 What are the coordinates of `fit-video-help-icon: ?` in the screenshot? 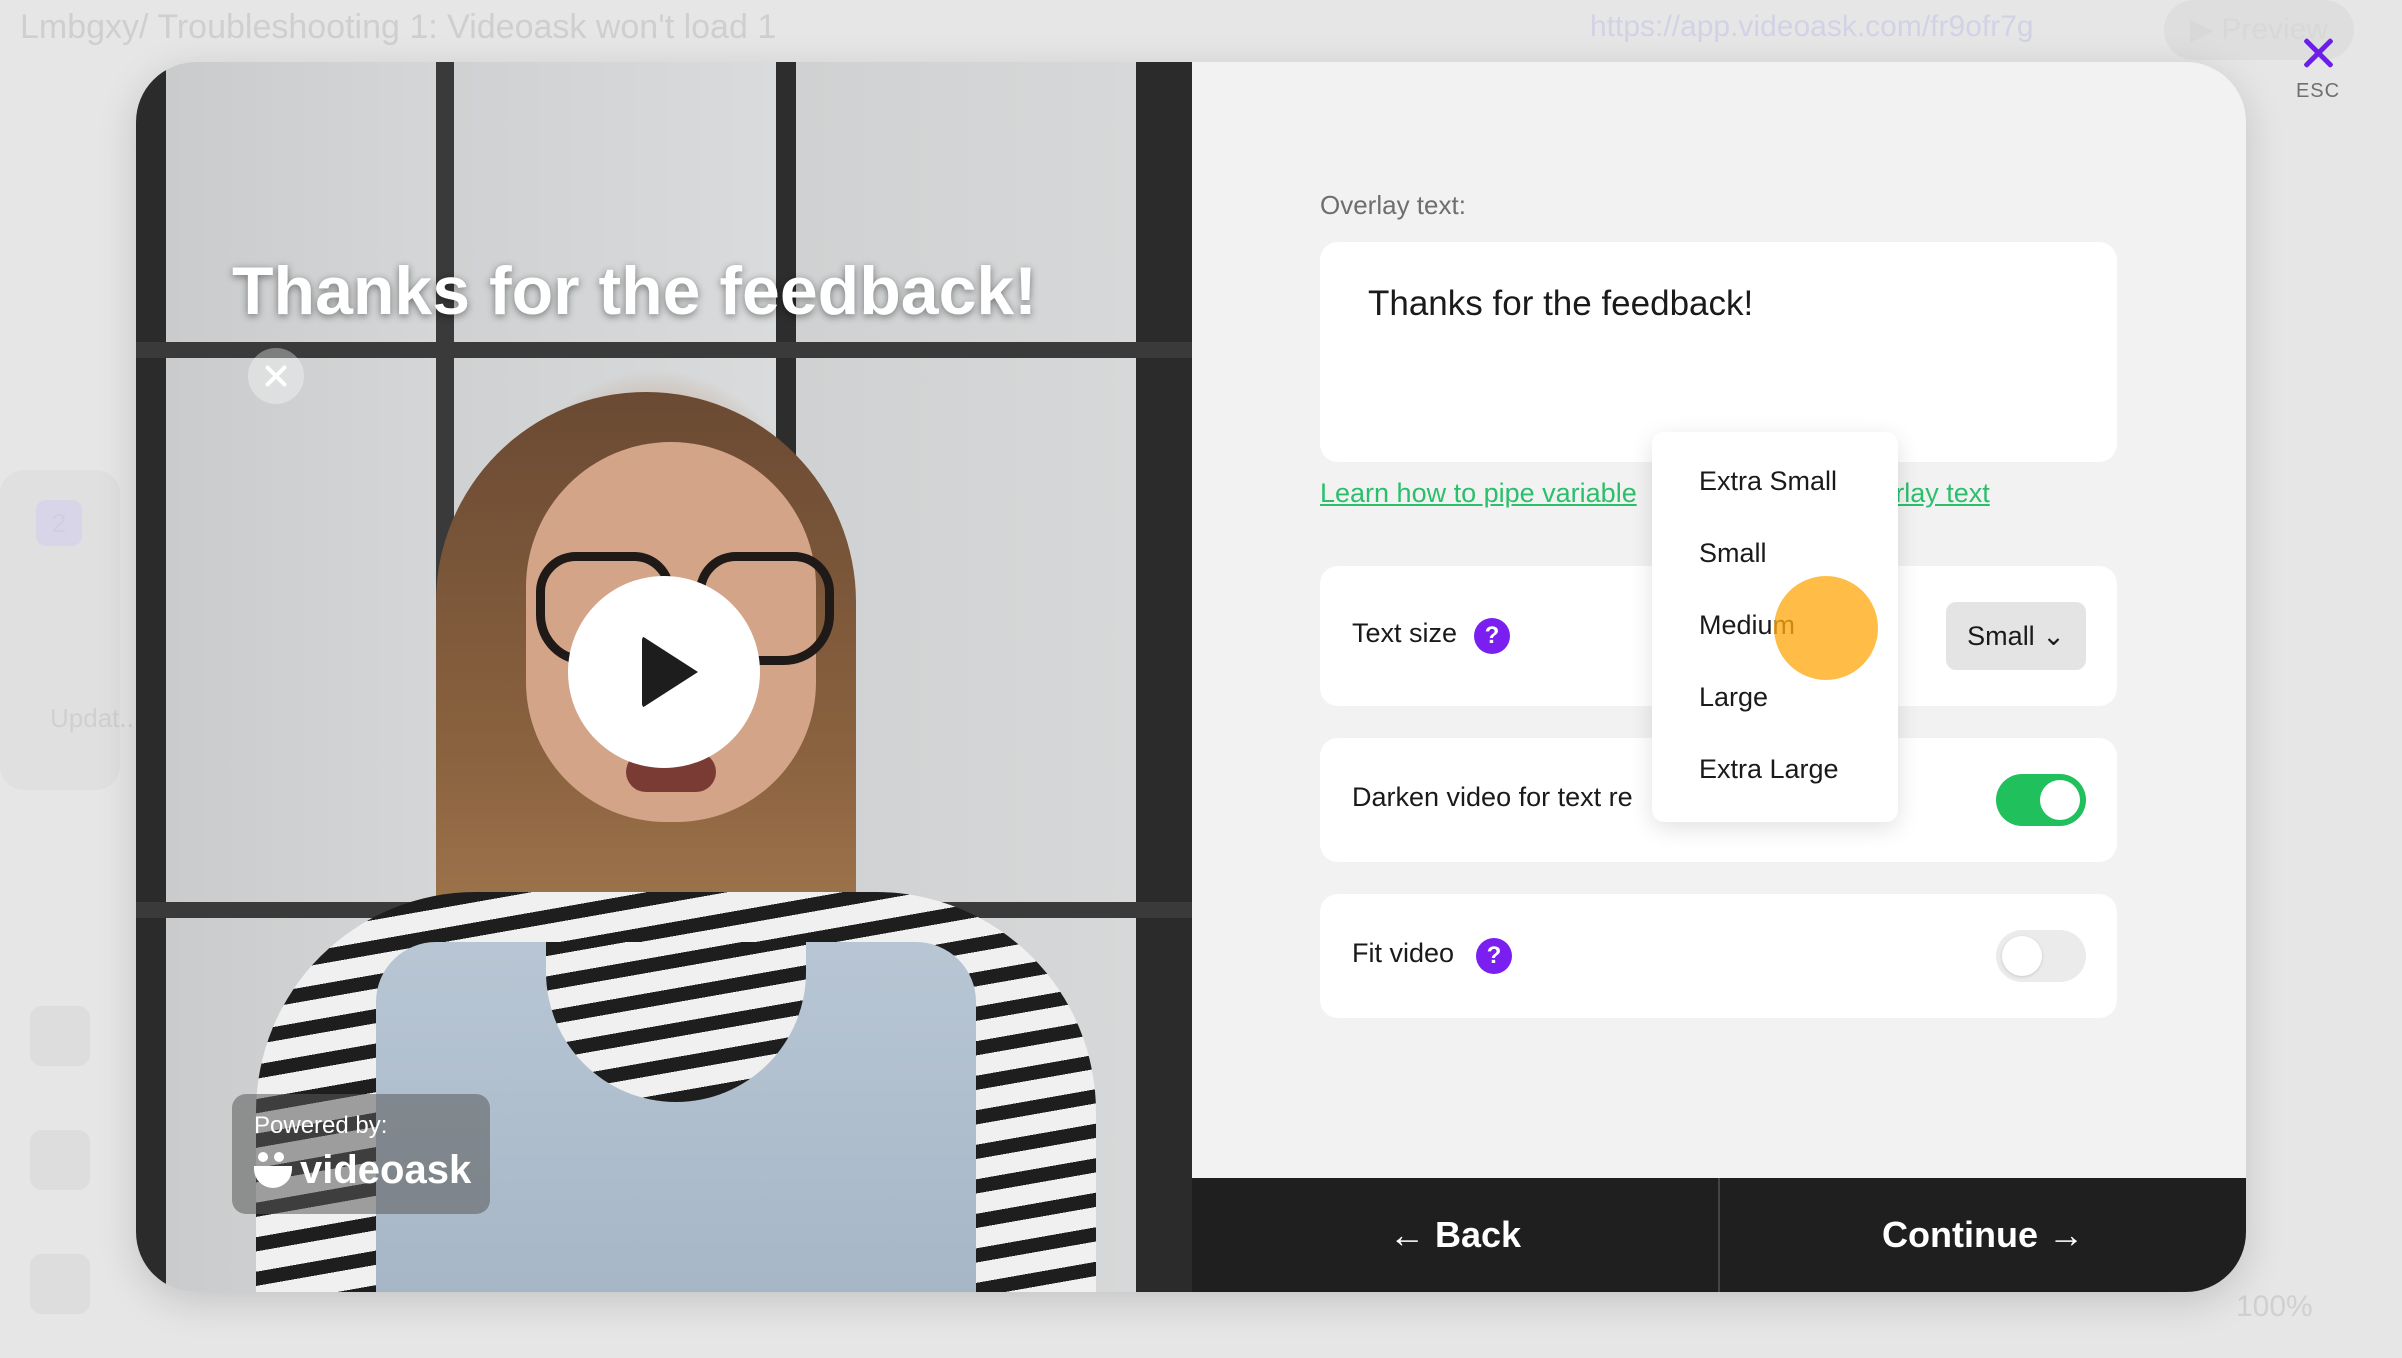 It's located at (1494, 956).